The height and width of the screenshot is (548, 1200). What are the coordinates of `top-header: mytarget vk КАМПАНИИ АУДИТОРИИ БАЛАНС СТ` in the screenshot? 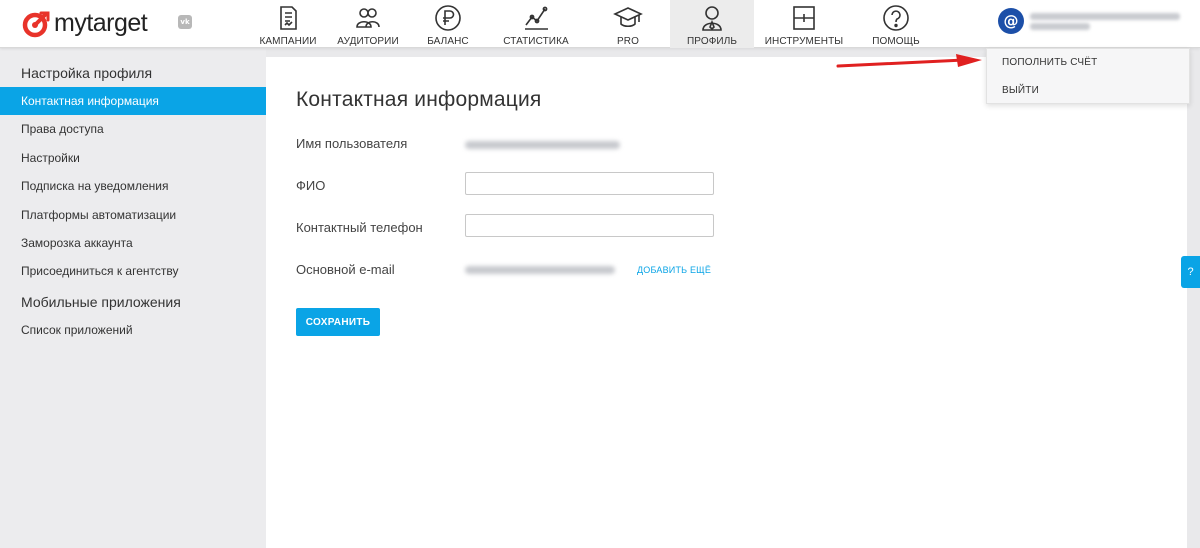 It's located at (600, 24).